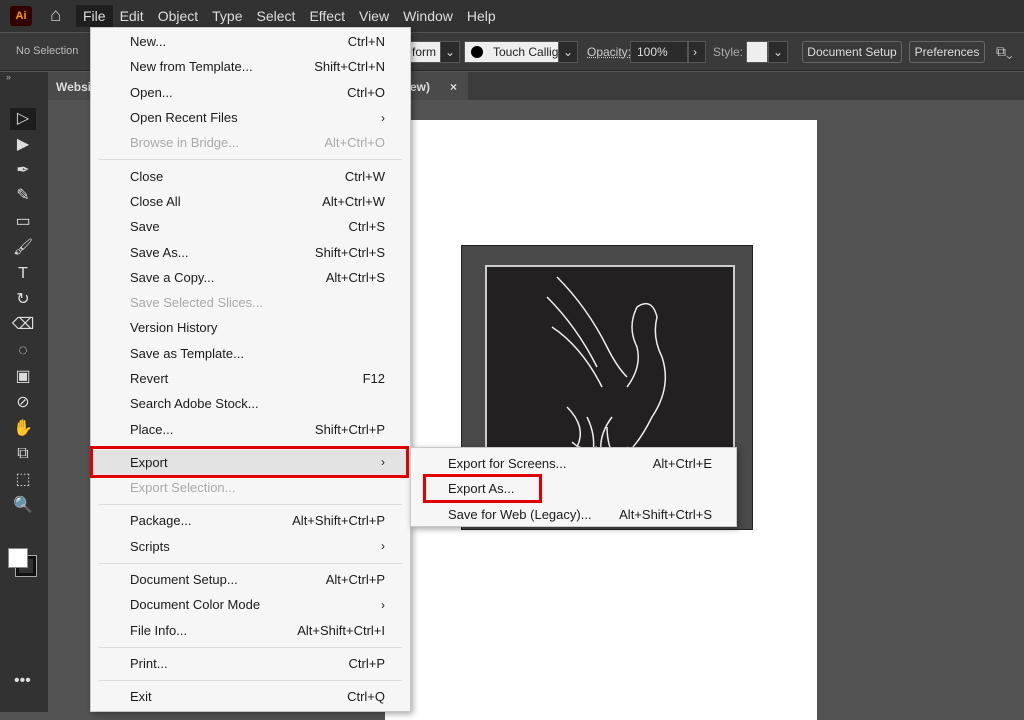  What do you see at coordinates (94, 16) in the screenshot?
I see `menu-file: File` at bounding box center [94, 16].